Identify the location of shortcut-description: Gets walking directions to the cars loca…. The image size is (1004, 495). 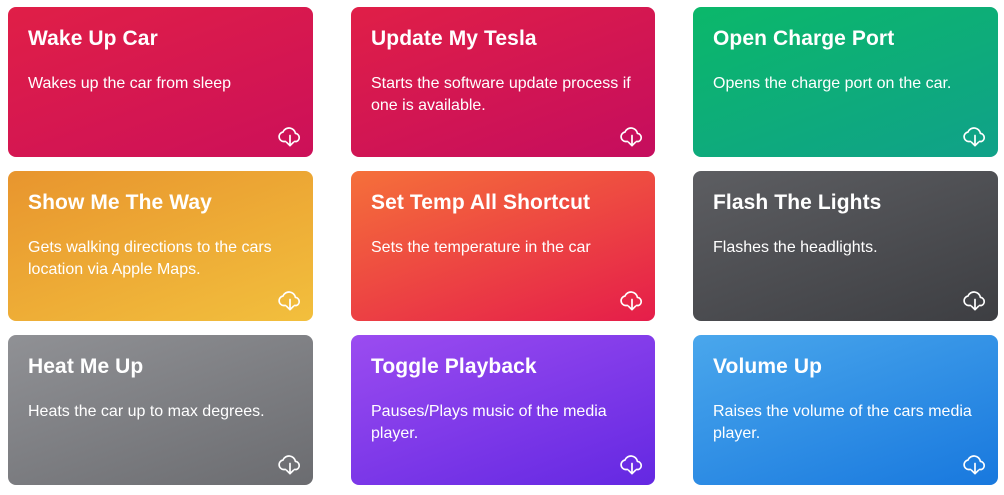
(150, 258).